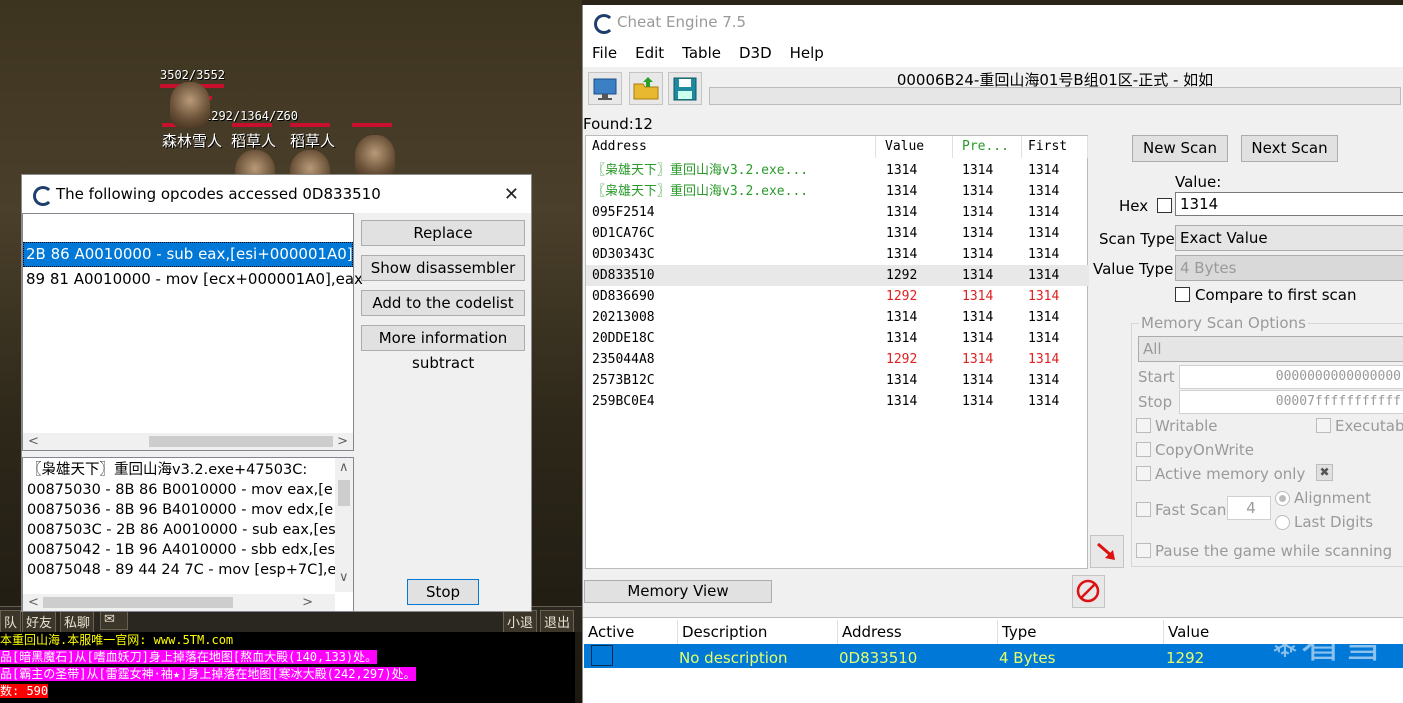  Describe the element at coordinates (837, 212) in the screenshot. I see `result-row: 095F2514 1314 1314 1314` at that location.